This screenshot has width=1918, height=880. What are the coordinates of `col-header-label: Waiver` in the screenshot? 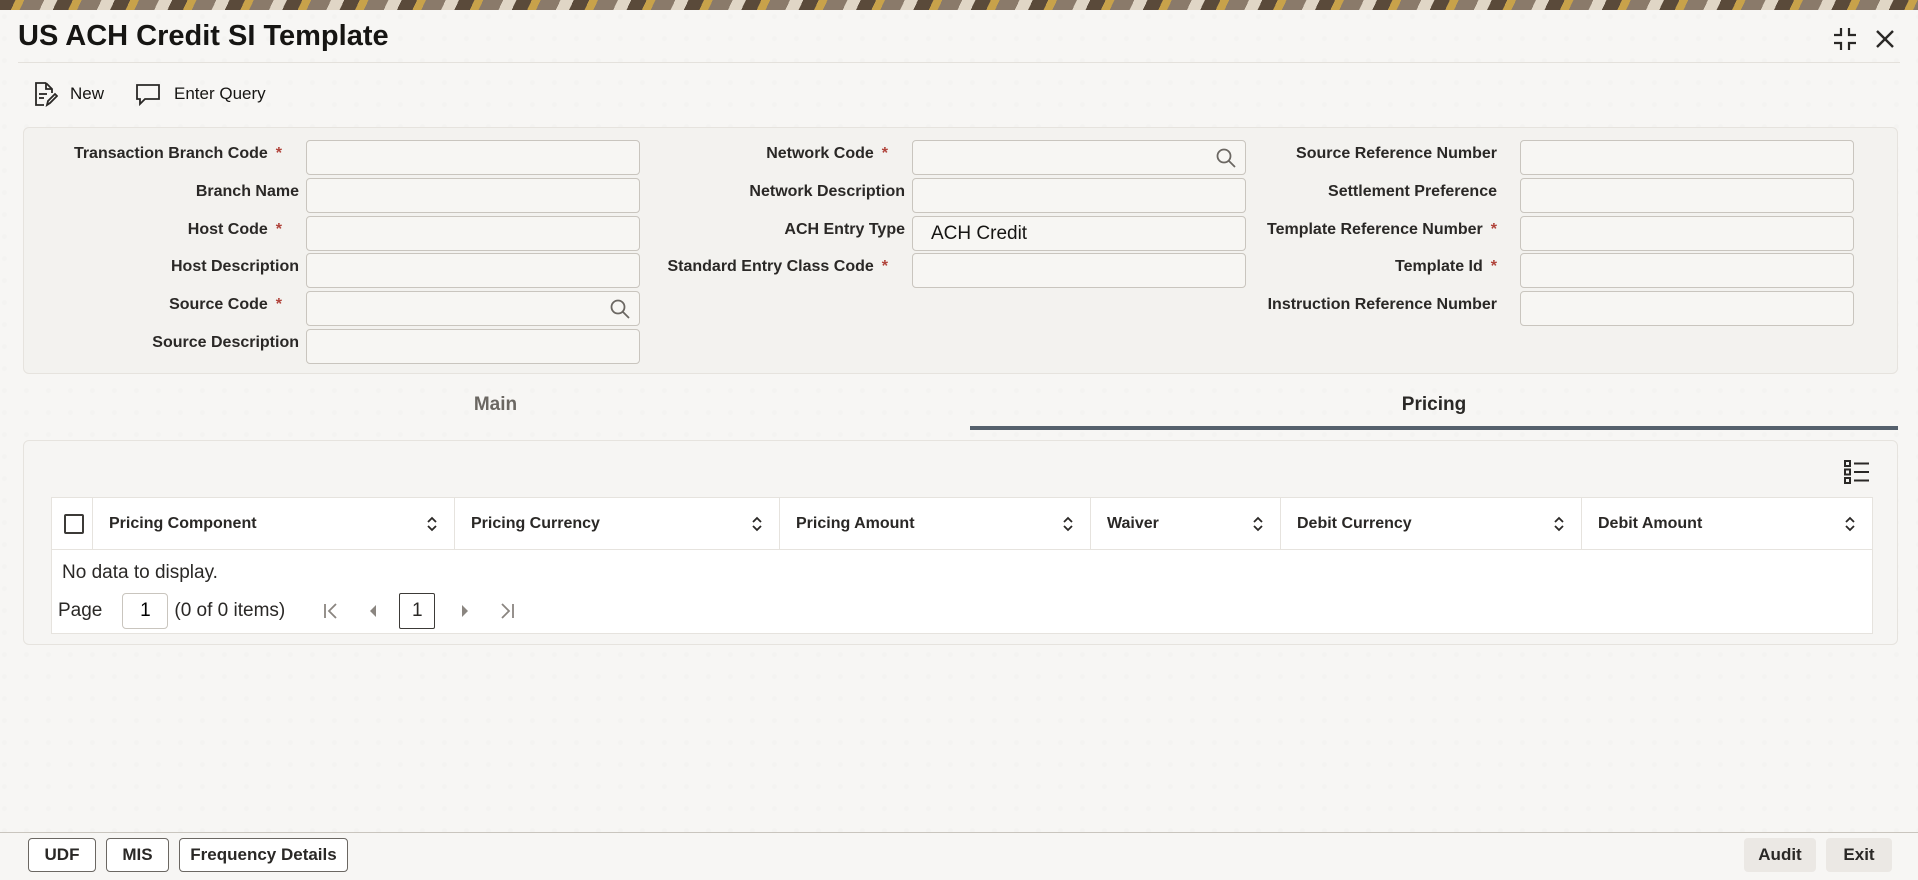 It's located at (1133, 523).